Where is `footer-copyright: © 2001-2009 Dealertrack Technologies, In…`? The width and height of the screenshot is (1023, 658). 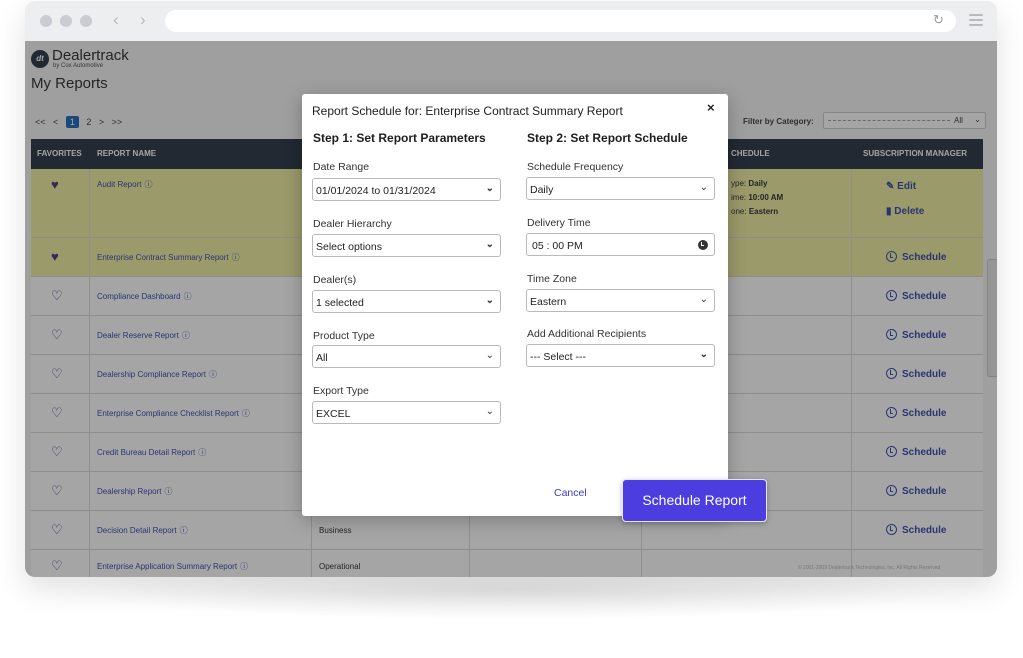 footer-copyright: © 2001-2009 Dealertrack Technologies, In… is located at coordinates (869, 568).